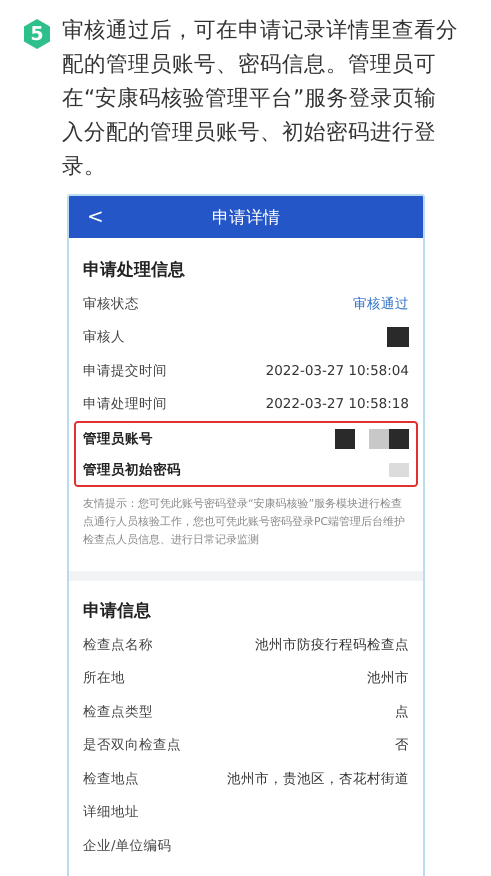 The image size is (491, 876). I want to click on field-label: 检查点名称, so click(118, 645).